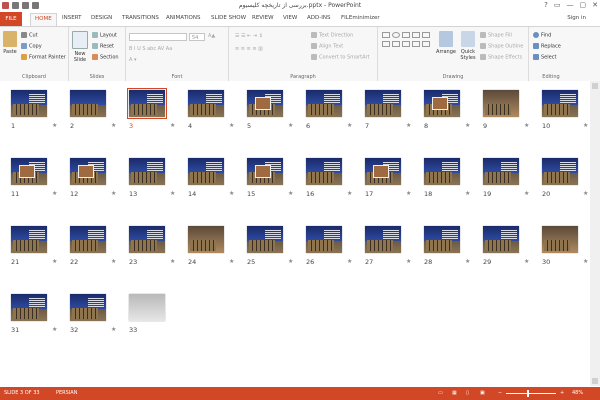 The image size is (600, 400). Describe the element at coordinates (386, 35) in the screenshot. I see `shape-rectangle-icon` at that location.